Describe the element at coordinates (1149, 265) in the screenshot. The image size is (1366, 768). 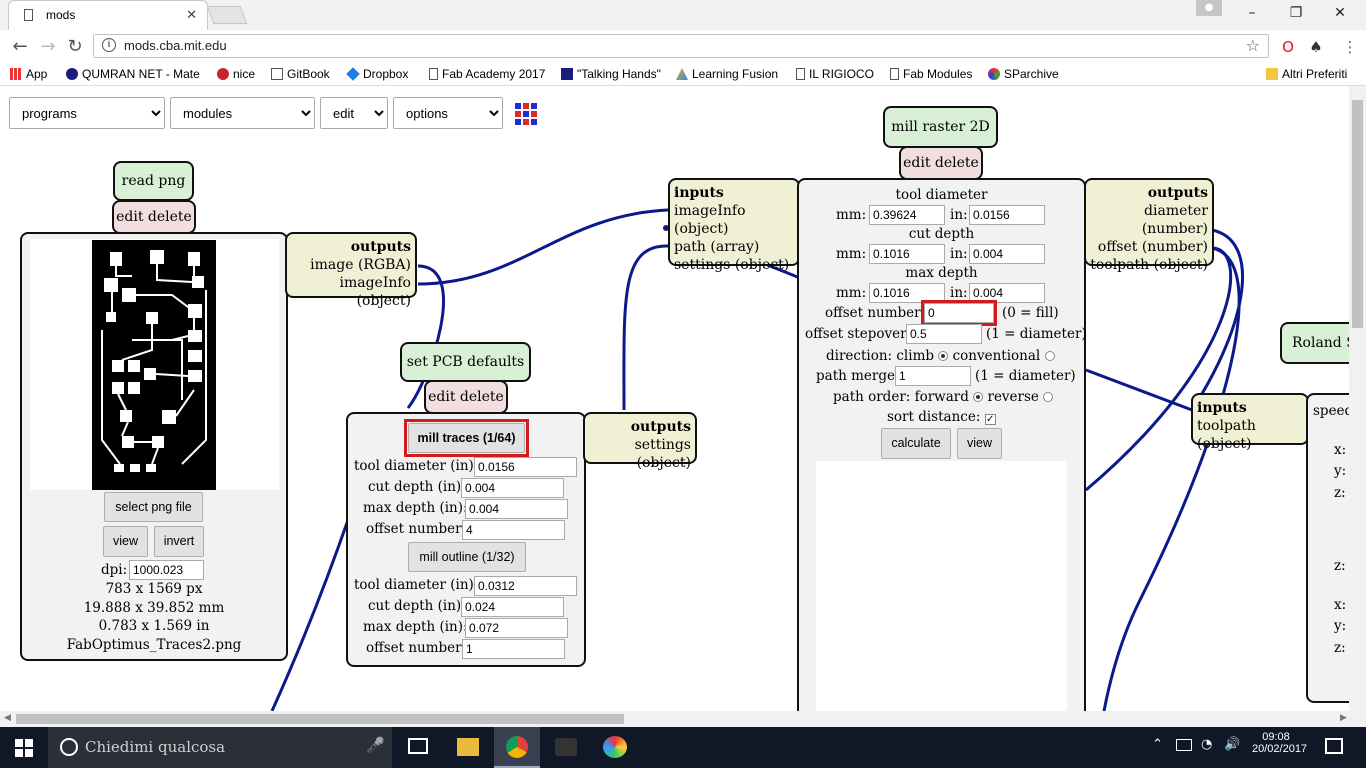
I see `output-toolpath: toolpath (object)` at that location.